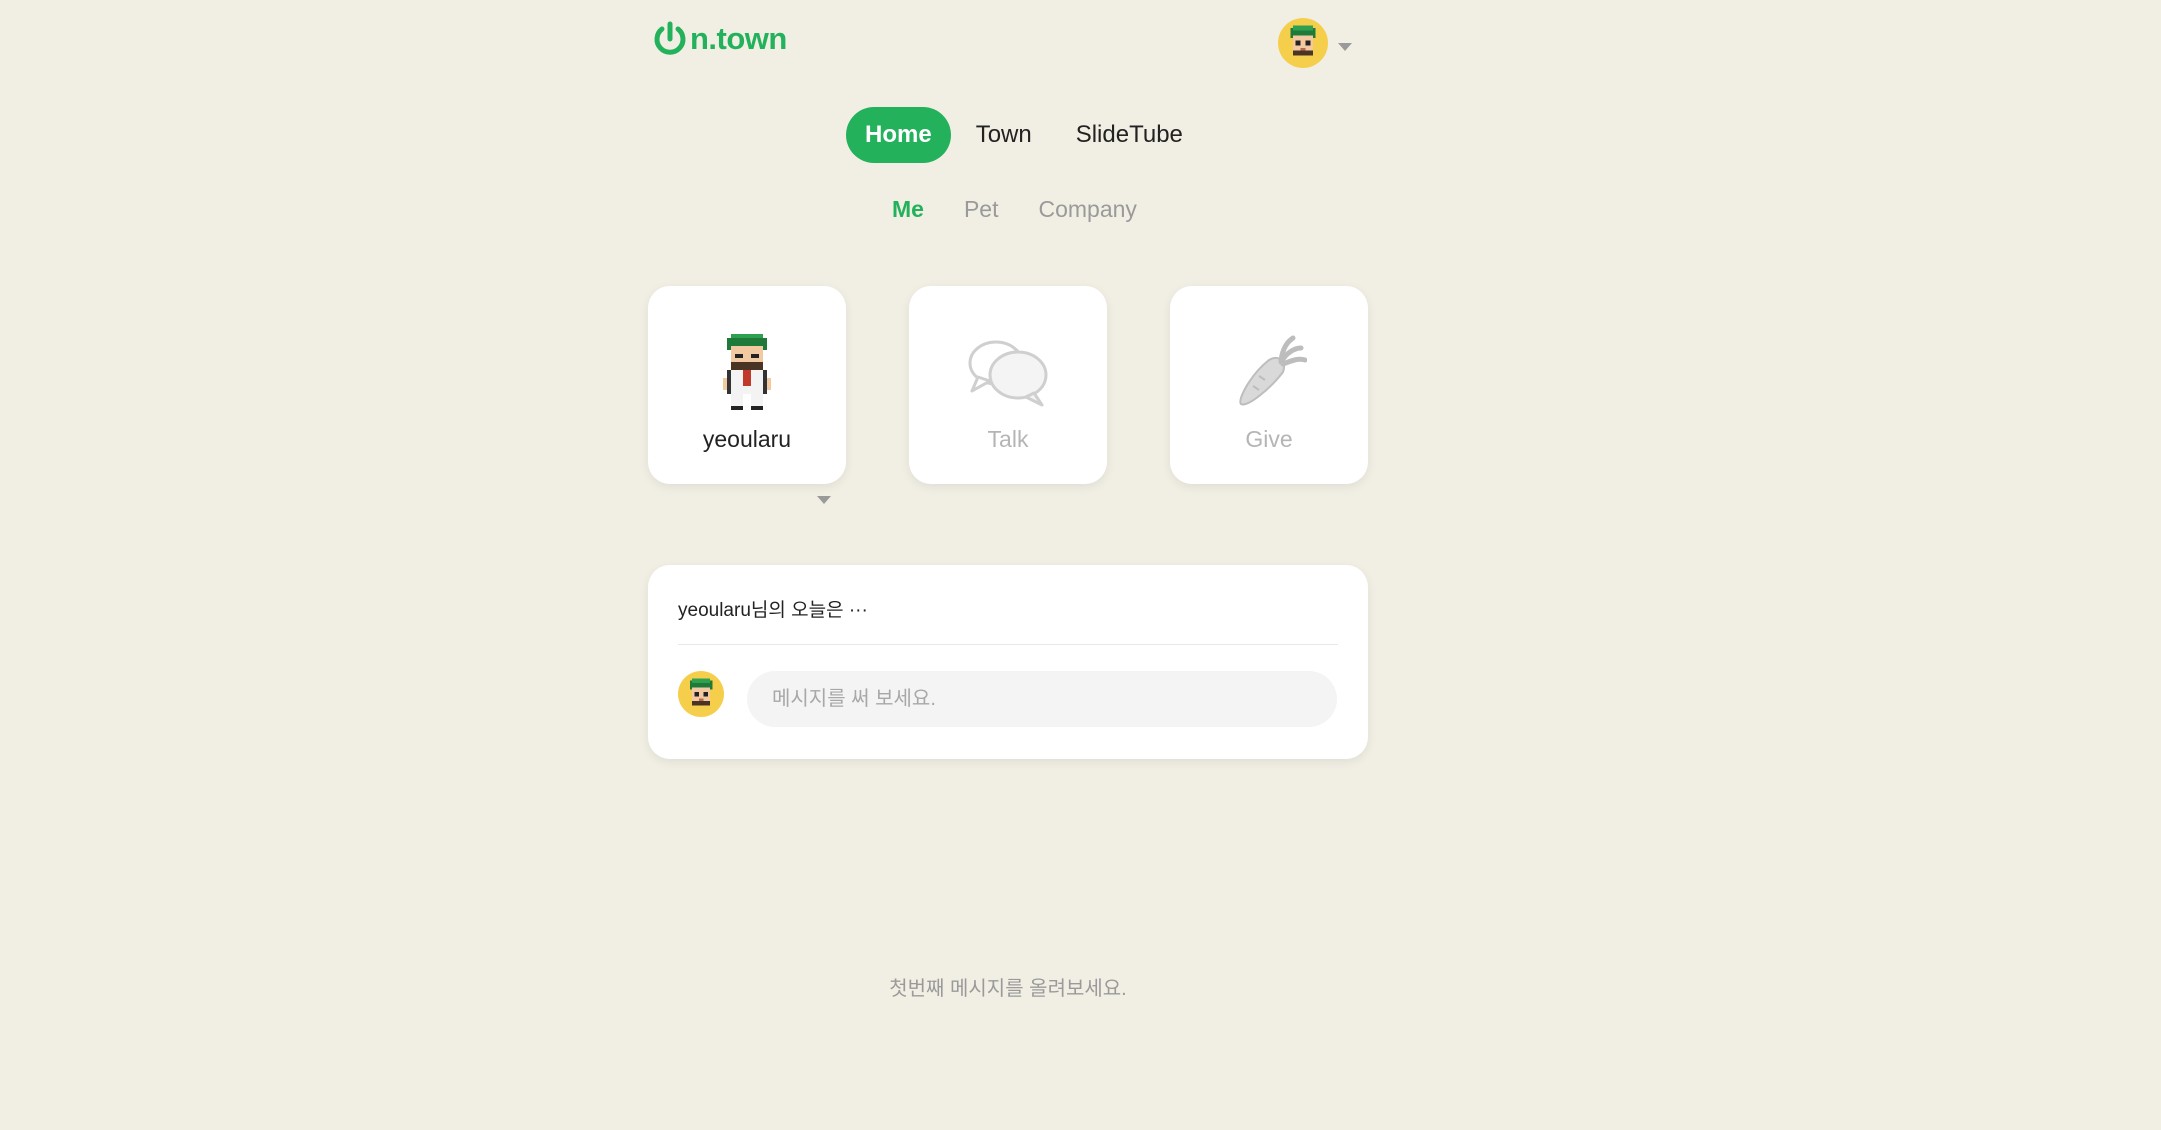  I want to click on divider, so click(1008, 644).